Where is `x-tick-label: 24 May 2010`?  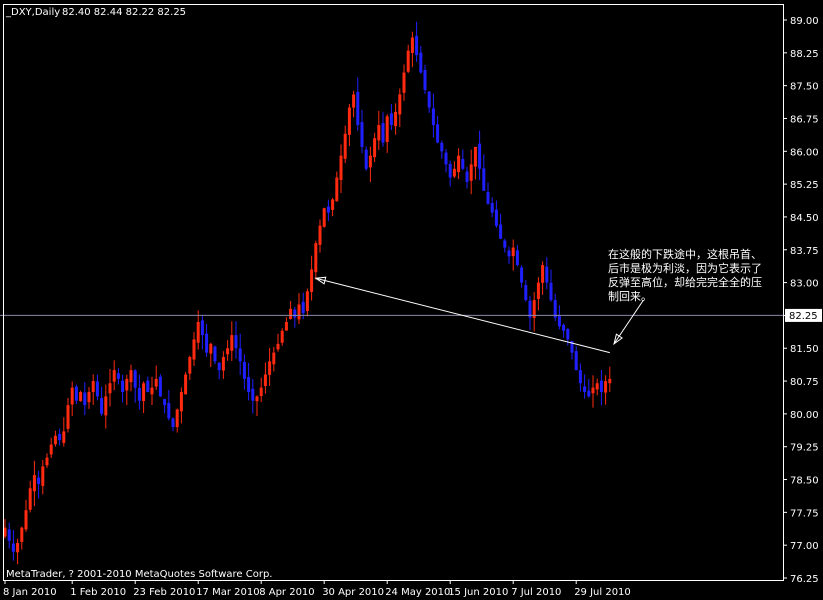
x-tick-label: 24 May 2010 is located at coordinates (417, 592).